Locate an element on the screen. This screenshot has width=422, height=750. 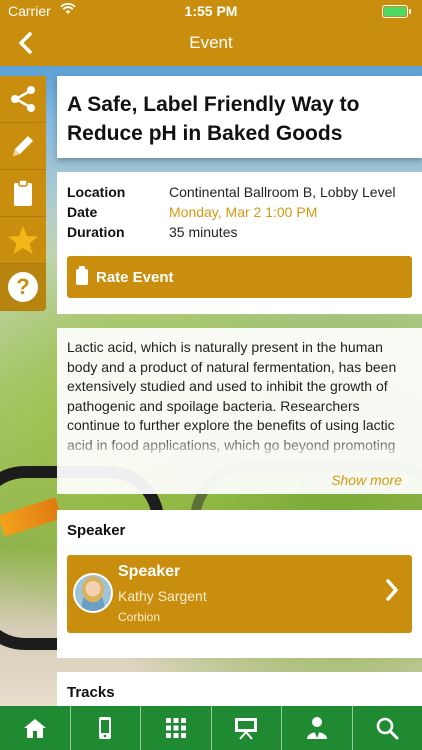
location-value: Continental Ballroom B, Lobby Level is located at coordinates (282, 192).